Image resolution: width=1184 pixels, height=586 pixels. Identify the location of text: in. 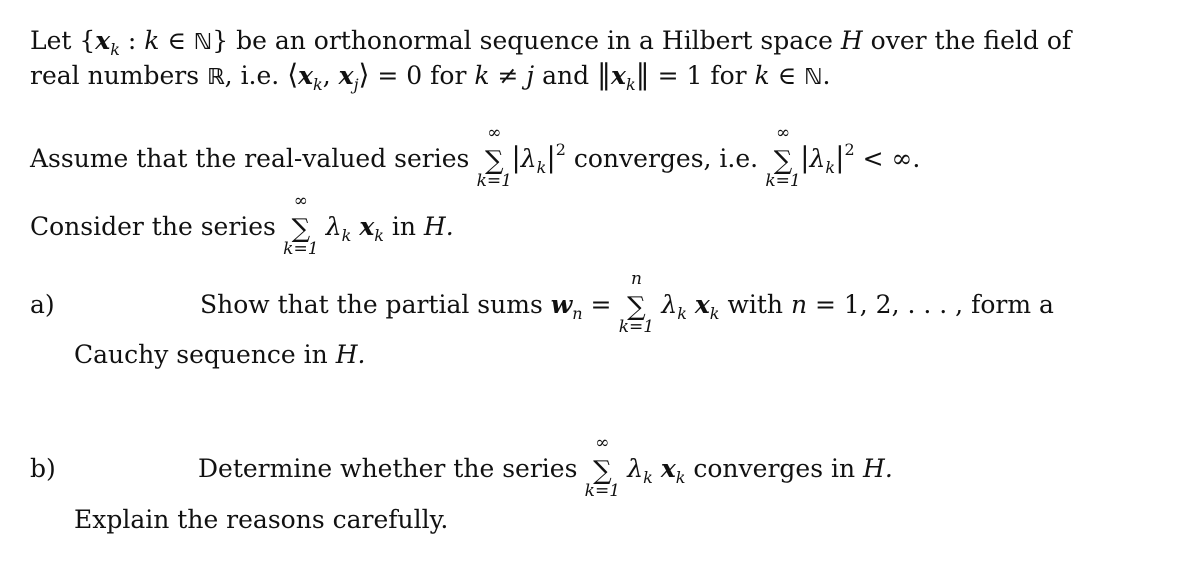
(403, 226).